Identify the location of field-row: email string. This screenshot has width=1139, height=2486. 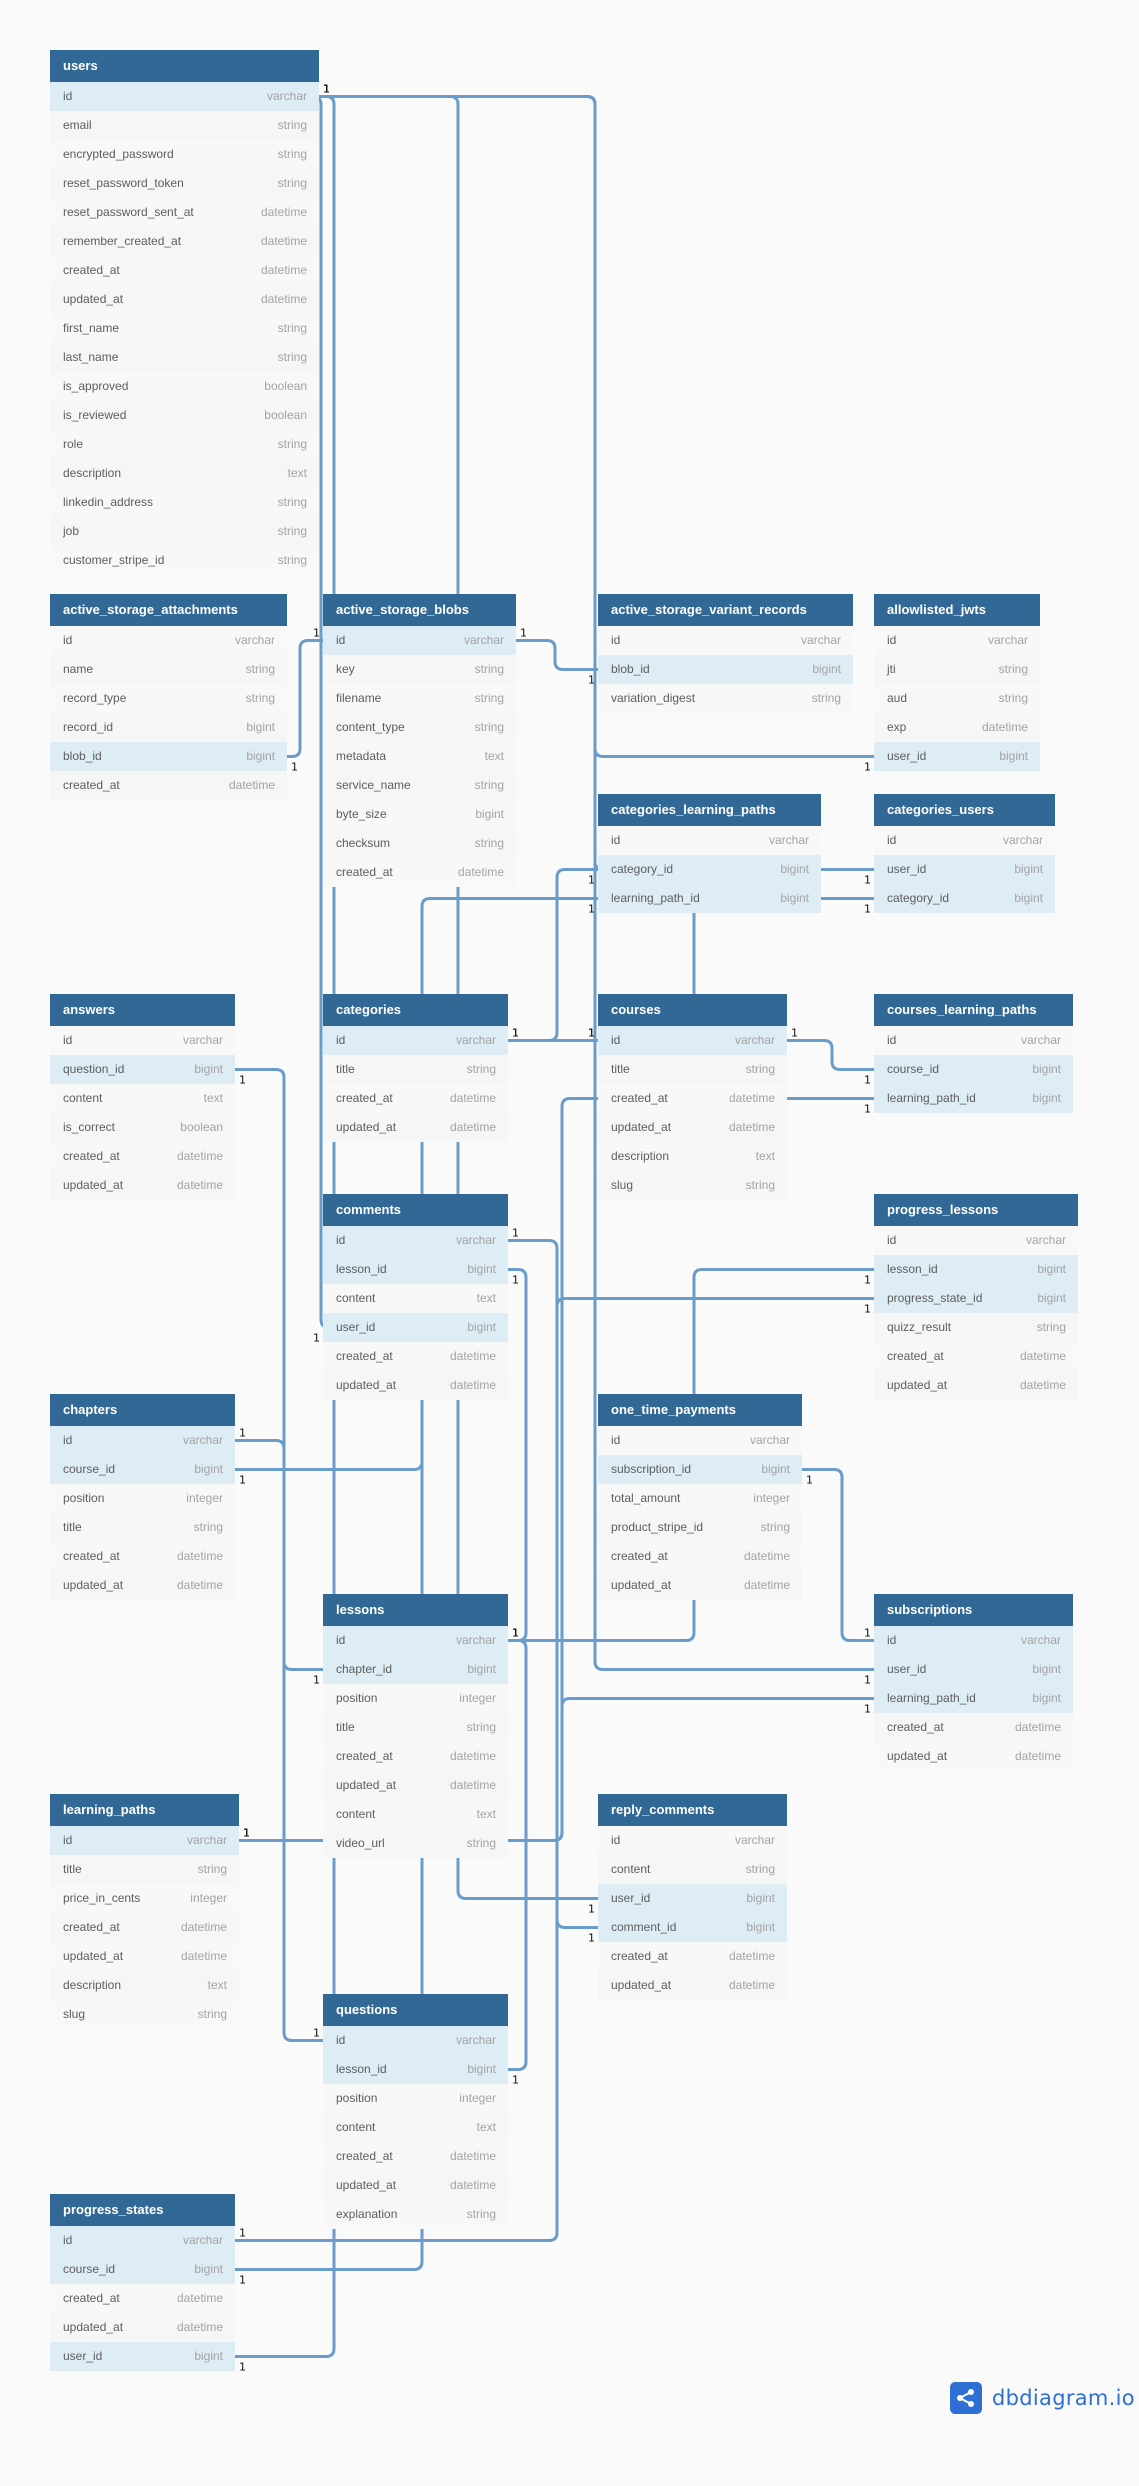
(184, 125).